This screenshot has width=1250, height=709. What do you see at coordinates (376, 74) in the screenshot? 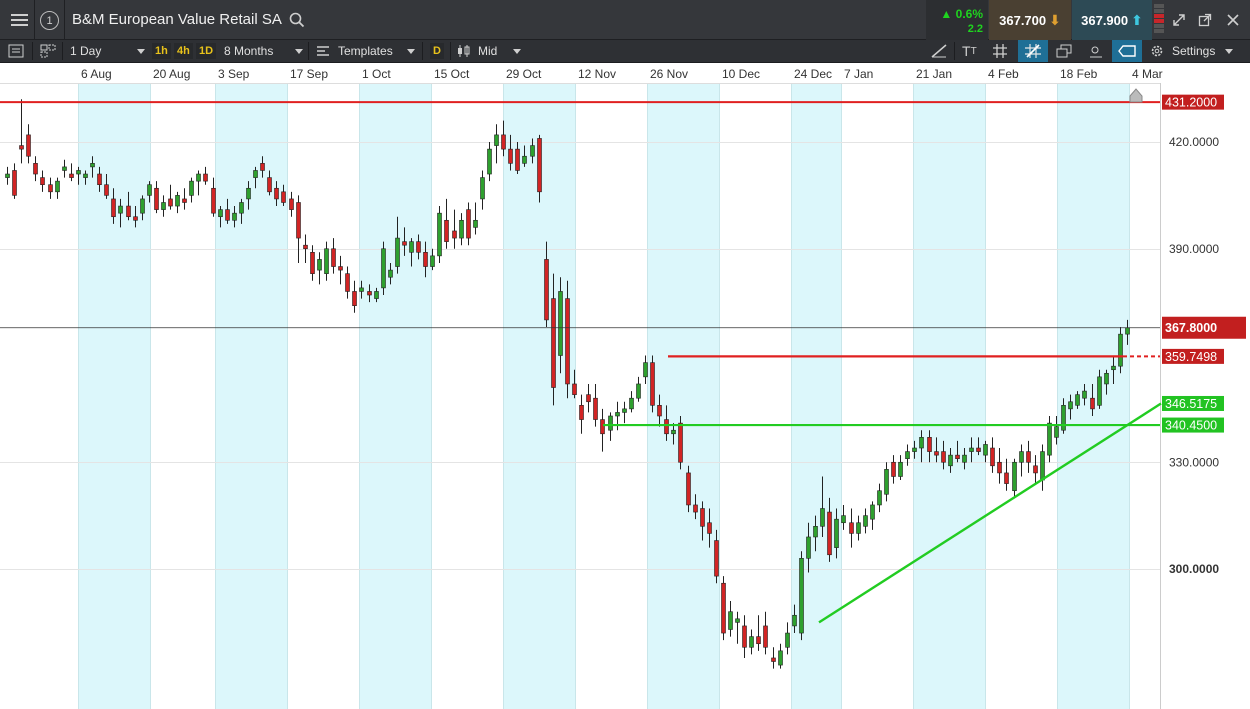
I see `x-tick-label: 1 Oct` at bounding box center [376, 74].